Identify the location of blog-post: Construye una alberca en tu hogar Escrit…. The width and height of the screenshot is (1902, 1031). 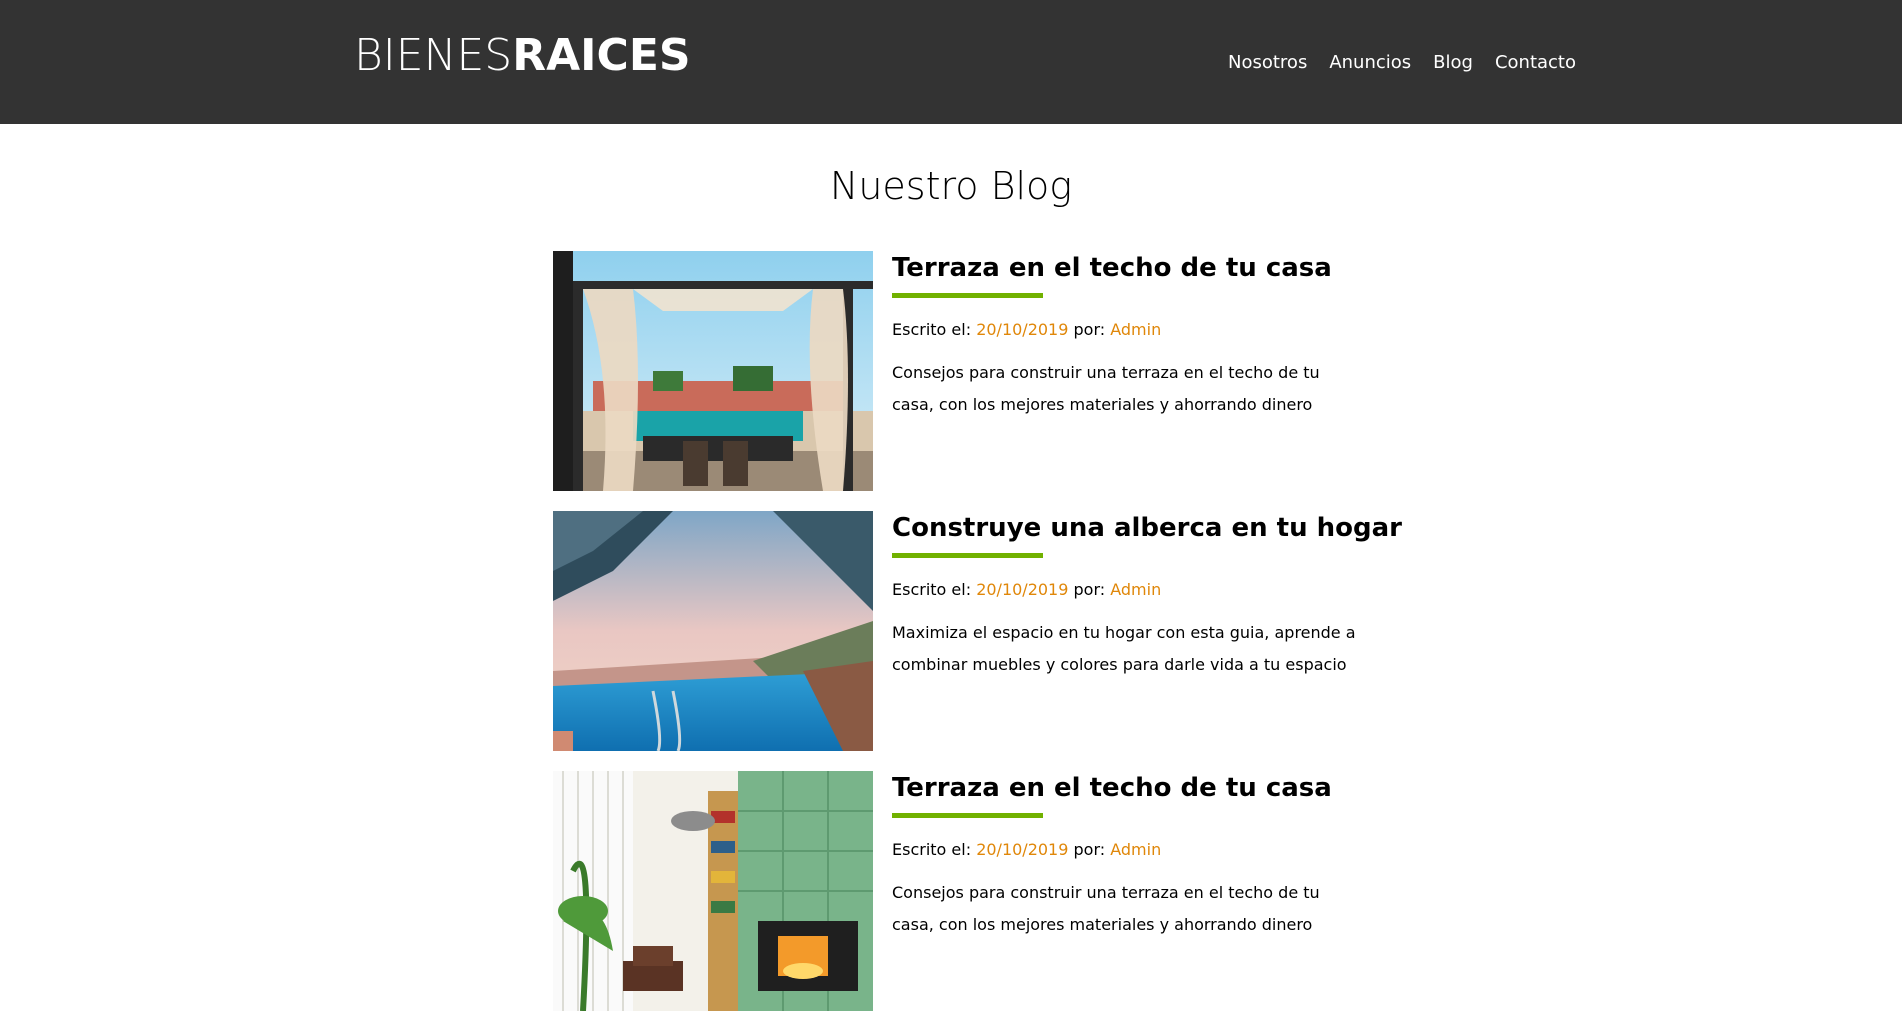
(977, 641).